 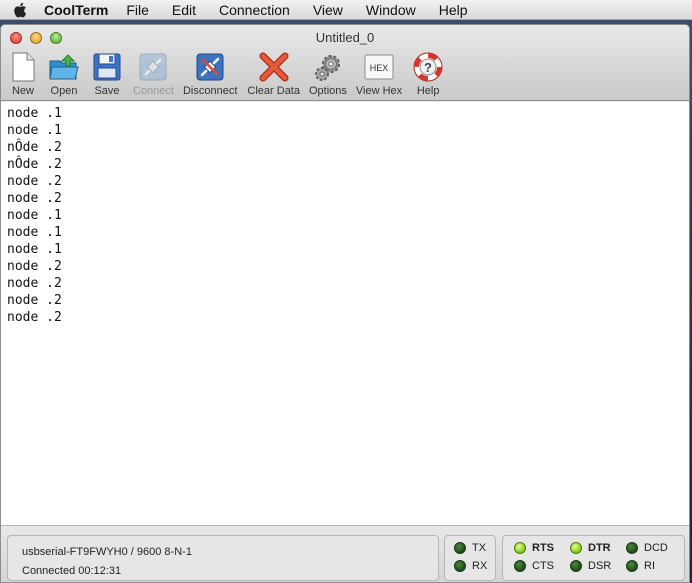 I want to click on menu-app-name: CoolTerm, so click(x=76, y=10).